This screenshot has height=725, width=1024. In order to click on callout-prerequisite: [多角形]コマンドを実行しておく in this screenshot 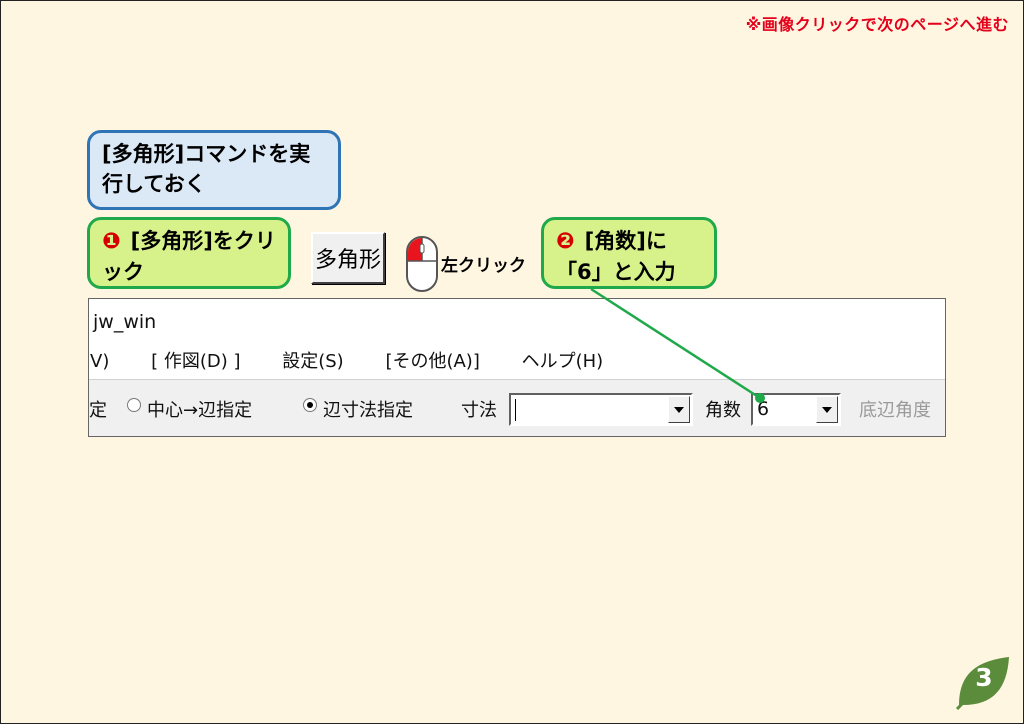, I will do `click(214, 170)`.